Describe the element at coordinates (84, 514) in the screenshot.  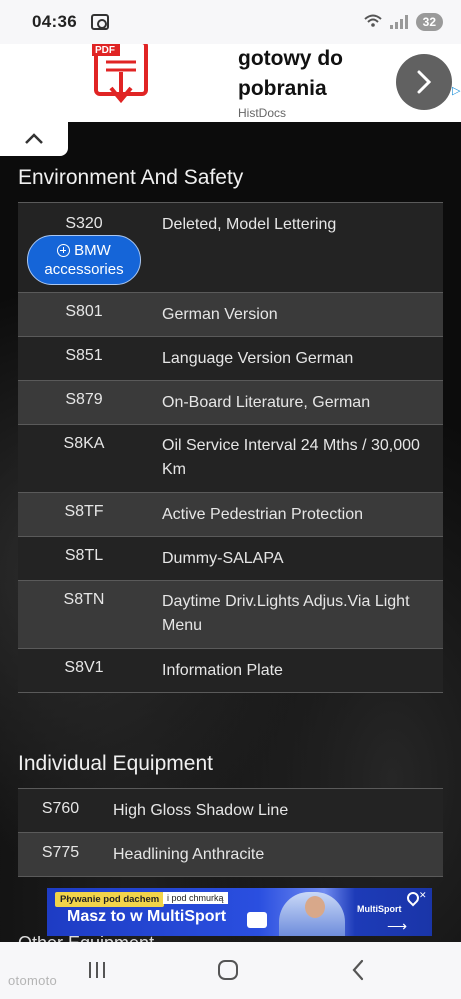
I see `option-code: S8TF` at that location.